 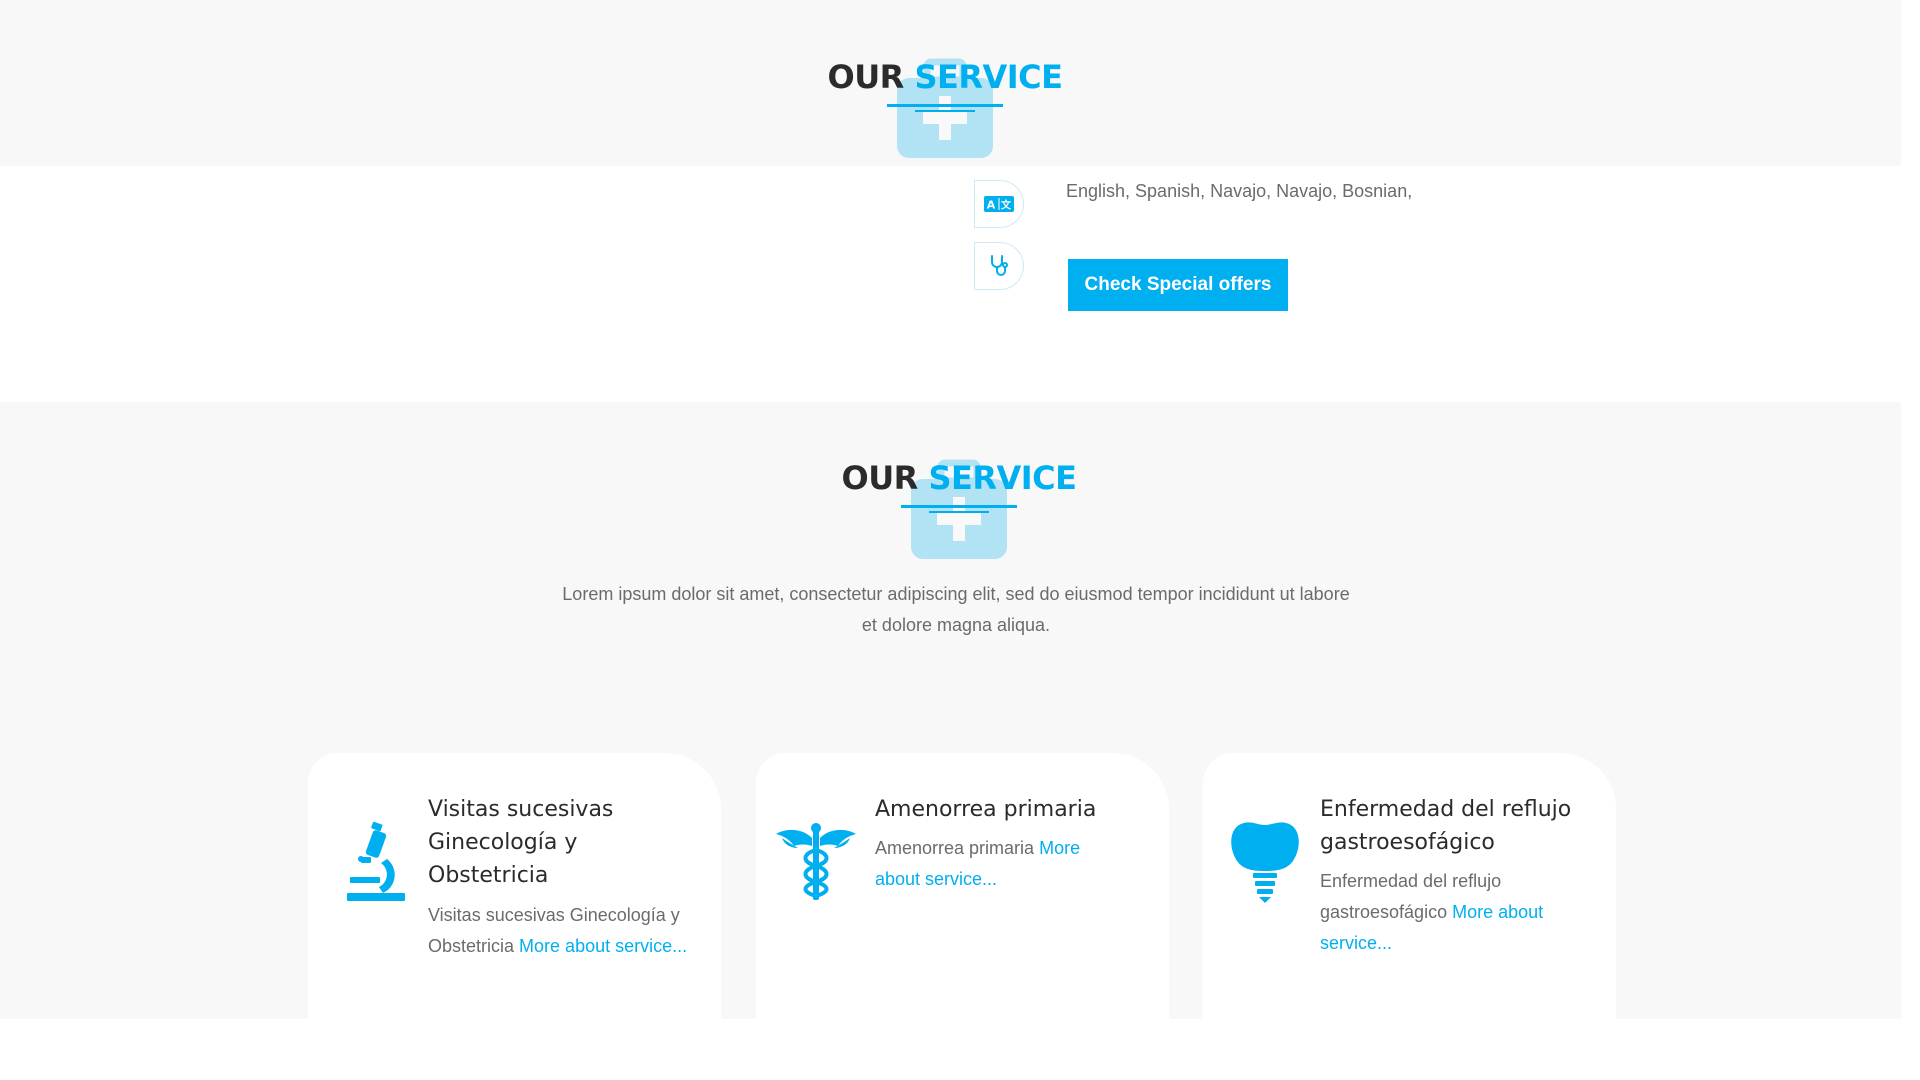 I want to click on dental-implant-icon, so click(x=1265, y=862).